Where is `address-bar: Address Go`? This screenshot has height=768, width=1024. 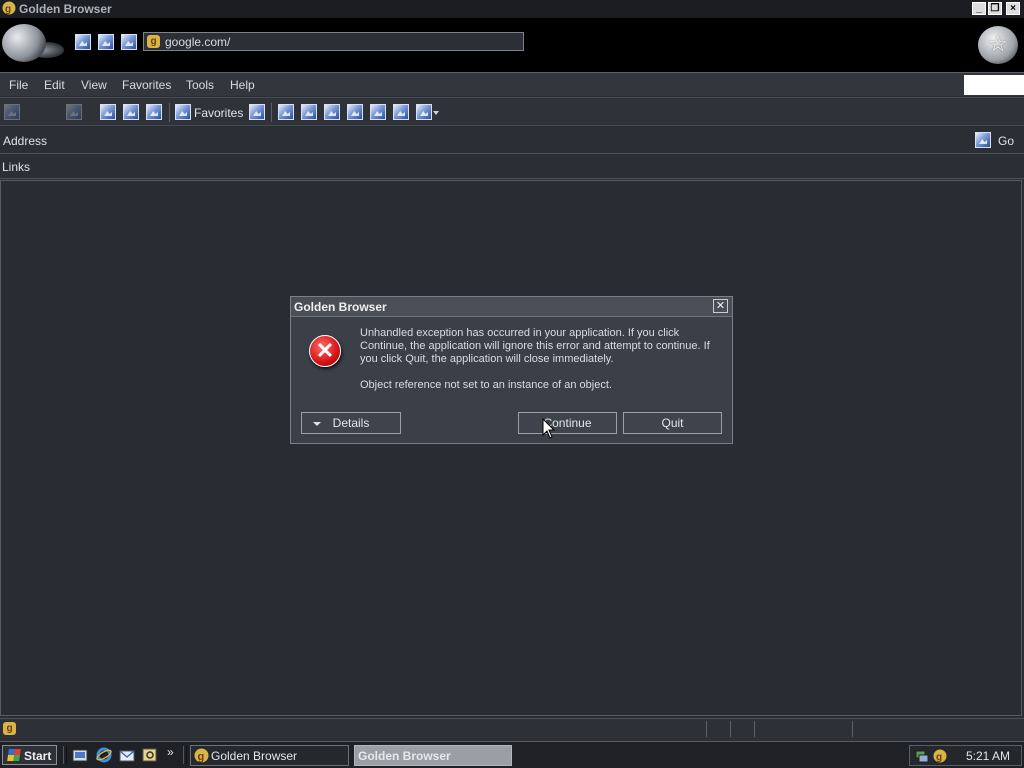 address-bar: Address Go is located at coordinates (512, 140).